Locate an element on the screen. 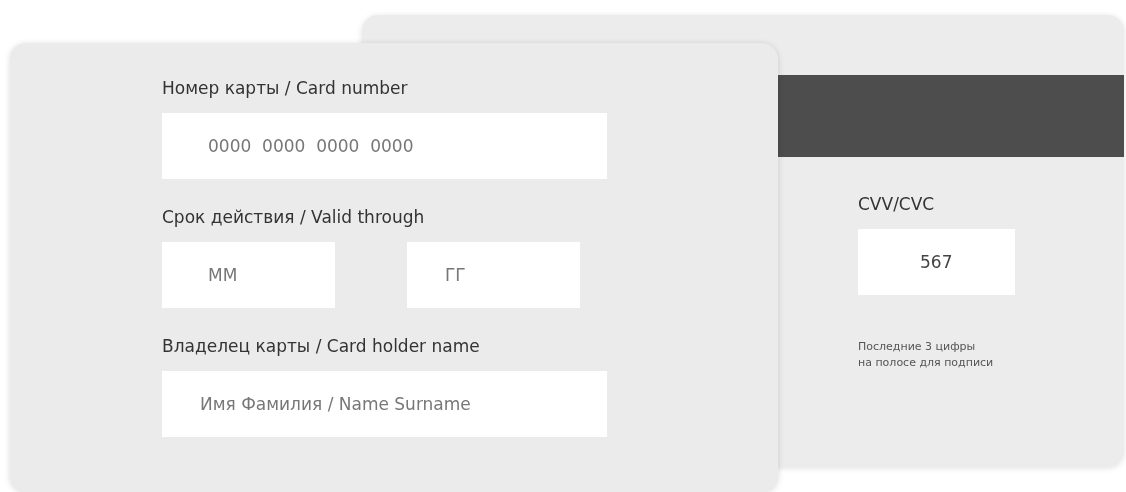  card-number-label: Номер карты / Card number is located at coordinates (285, 88).